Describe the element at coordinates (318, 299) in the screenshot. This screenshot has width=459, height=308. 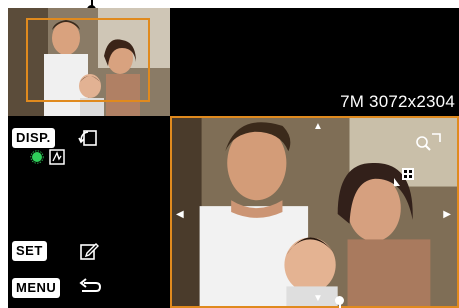
I see `down-arrow-icon: ▼` at that location.